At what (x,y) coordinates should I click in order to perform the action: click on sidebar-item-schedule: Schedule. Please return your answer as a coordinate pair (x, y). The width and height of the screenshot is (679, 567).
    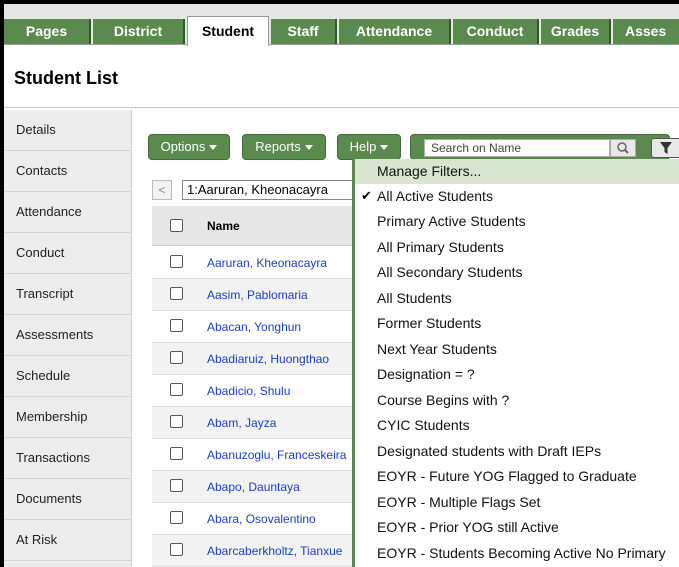
    Looking at the image, I should click on (68, 376).